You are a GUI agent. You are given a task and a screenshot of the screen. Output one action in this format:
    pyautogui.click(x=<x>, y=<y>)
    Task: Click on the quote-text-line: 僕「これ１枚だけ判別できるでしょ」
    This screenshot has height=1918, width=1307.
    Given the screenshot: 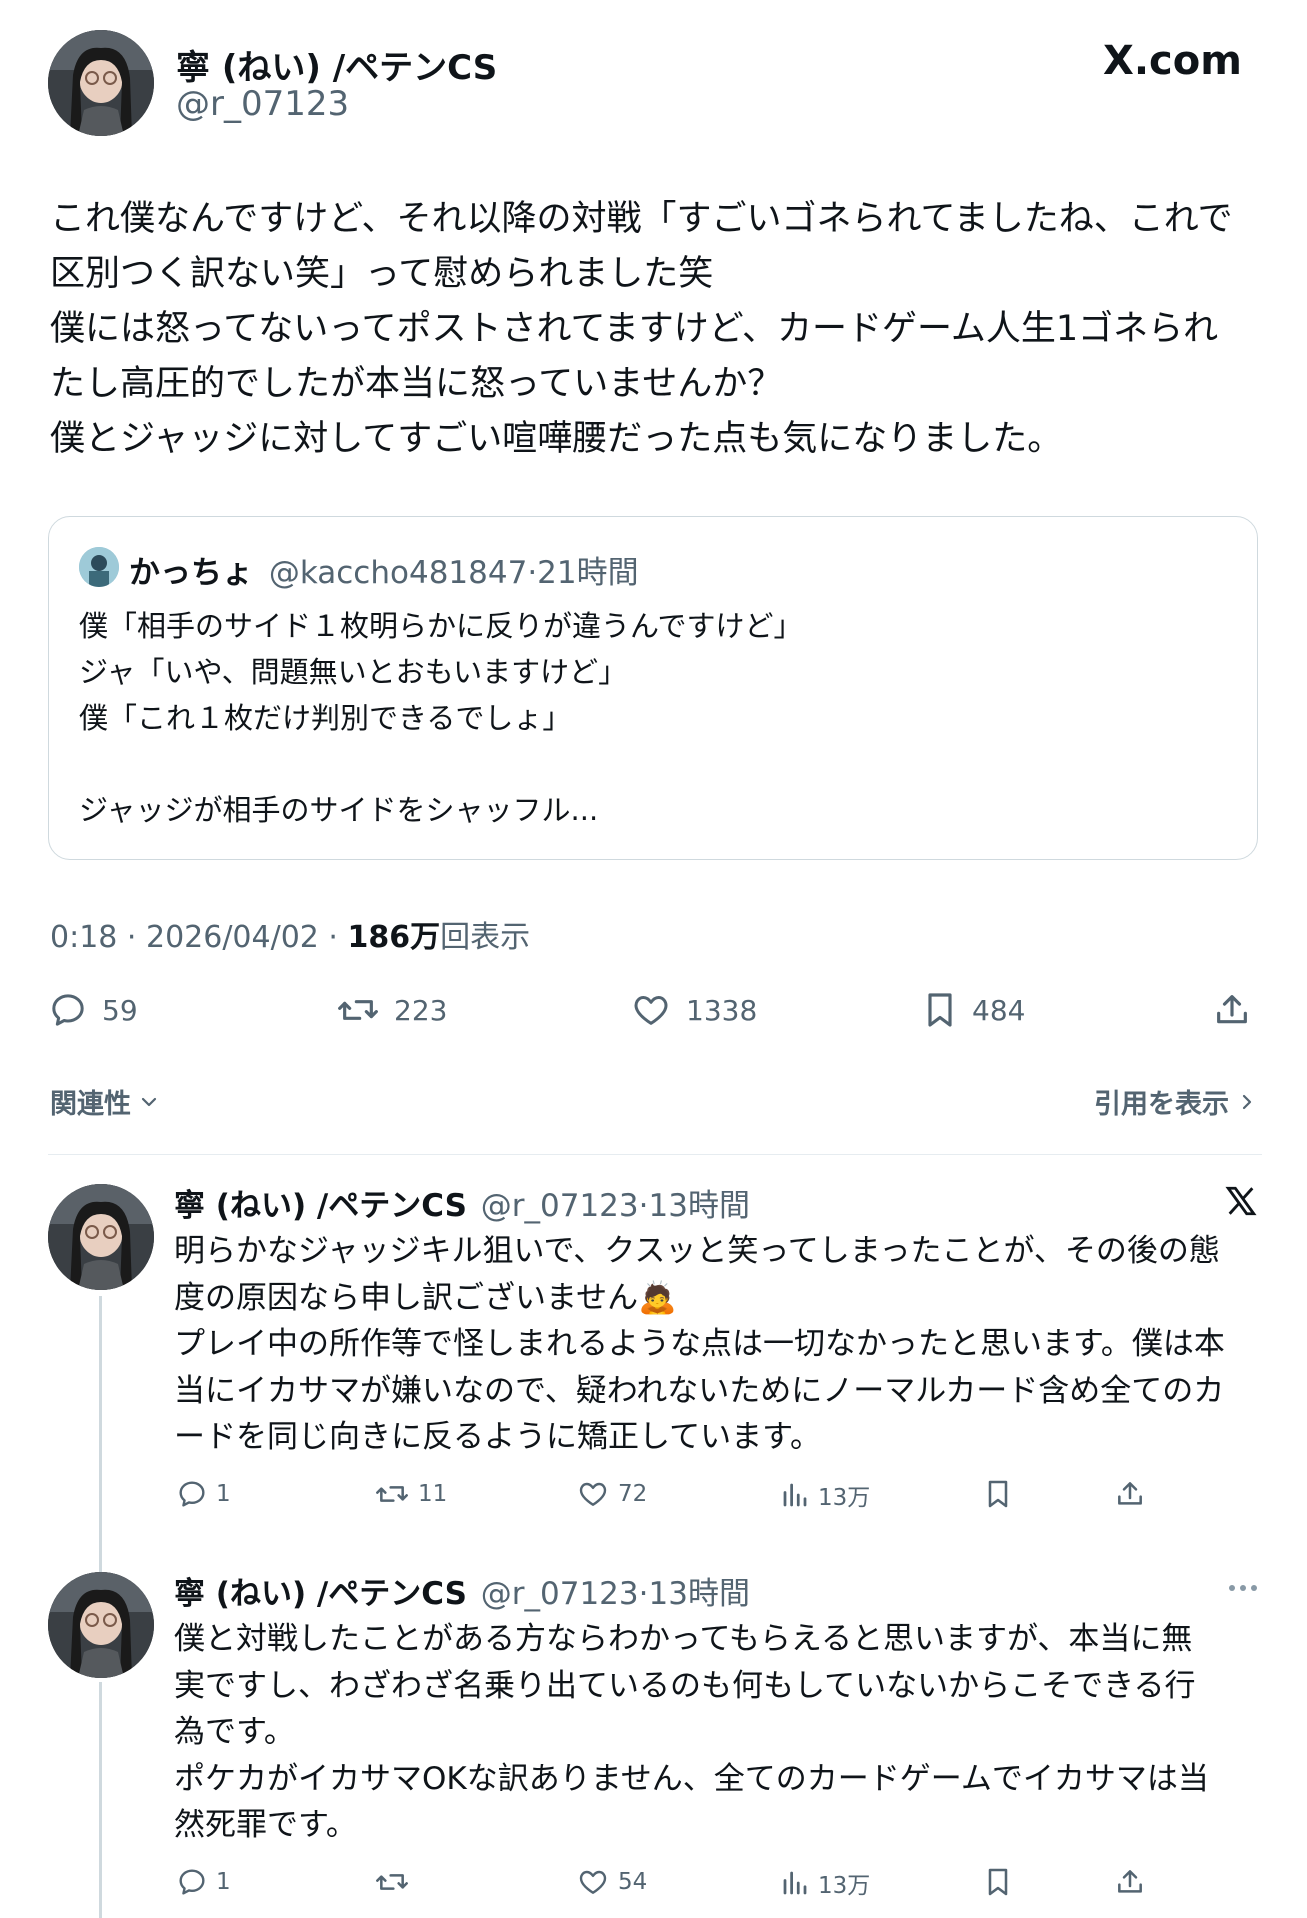 What is the action you would take?
    pyautogui.click(x=325, y=718)
    